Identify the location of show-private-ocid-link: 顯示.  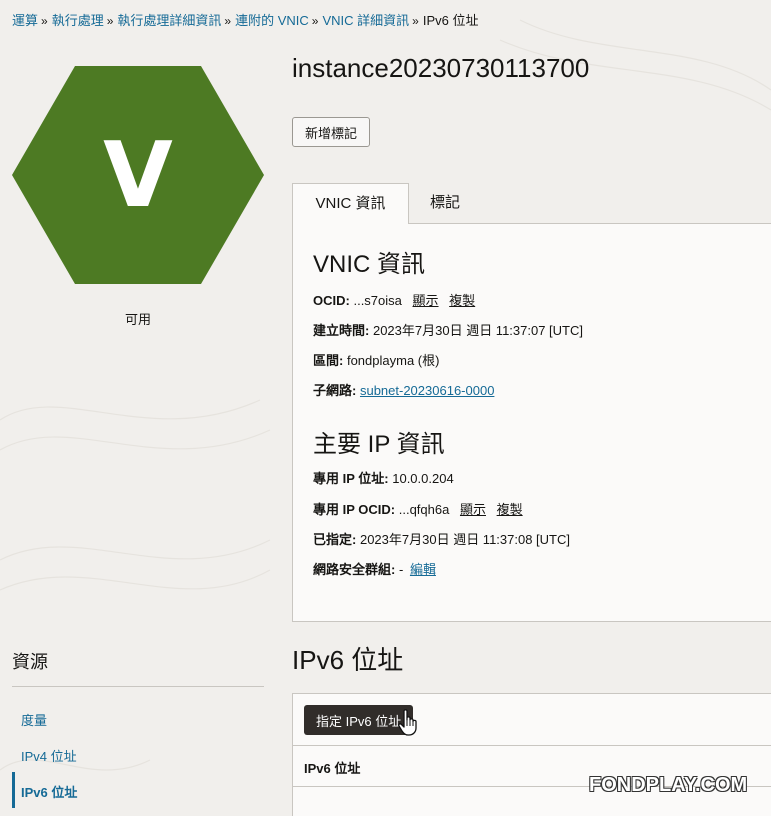
(473, 509).